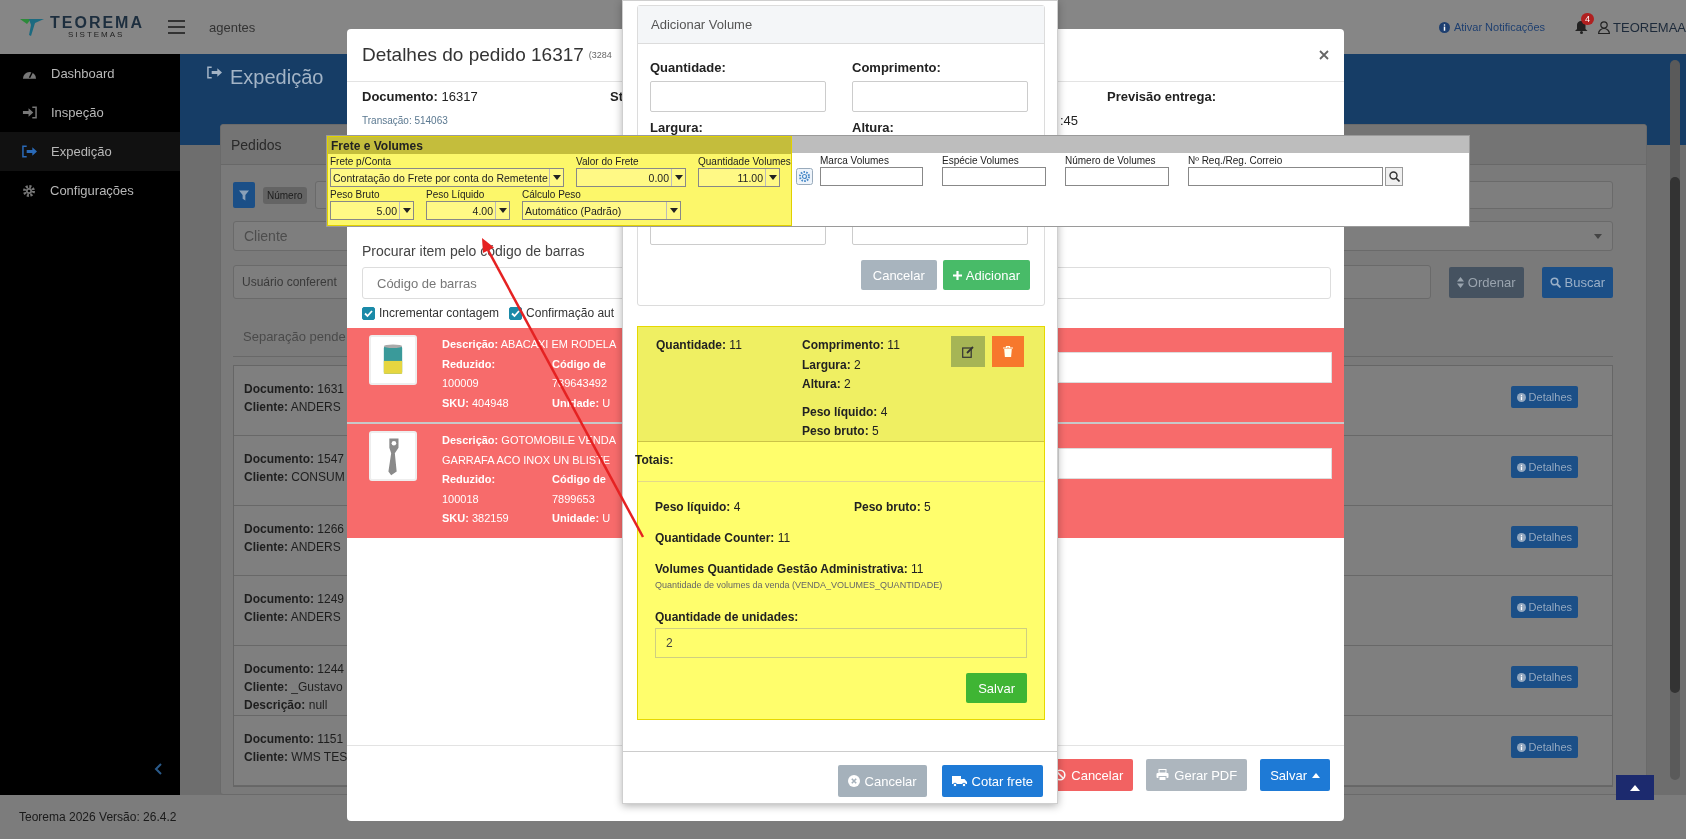  Describe the element at coordinates (473, 55) in the screenshot. I see `dialog-title: Detalhes do pedido 16317` at that location.